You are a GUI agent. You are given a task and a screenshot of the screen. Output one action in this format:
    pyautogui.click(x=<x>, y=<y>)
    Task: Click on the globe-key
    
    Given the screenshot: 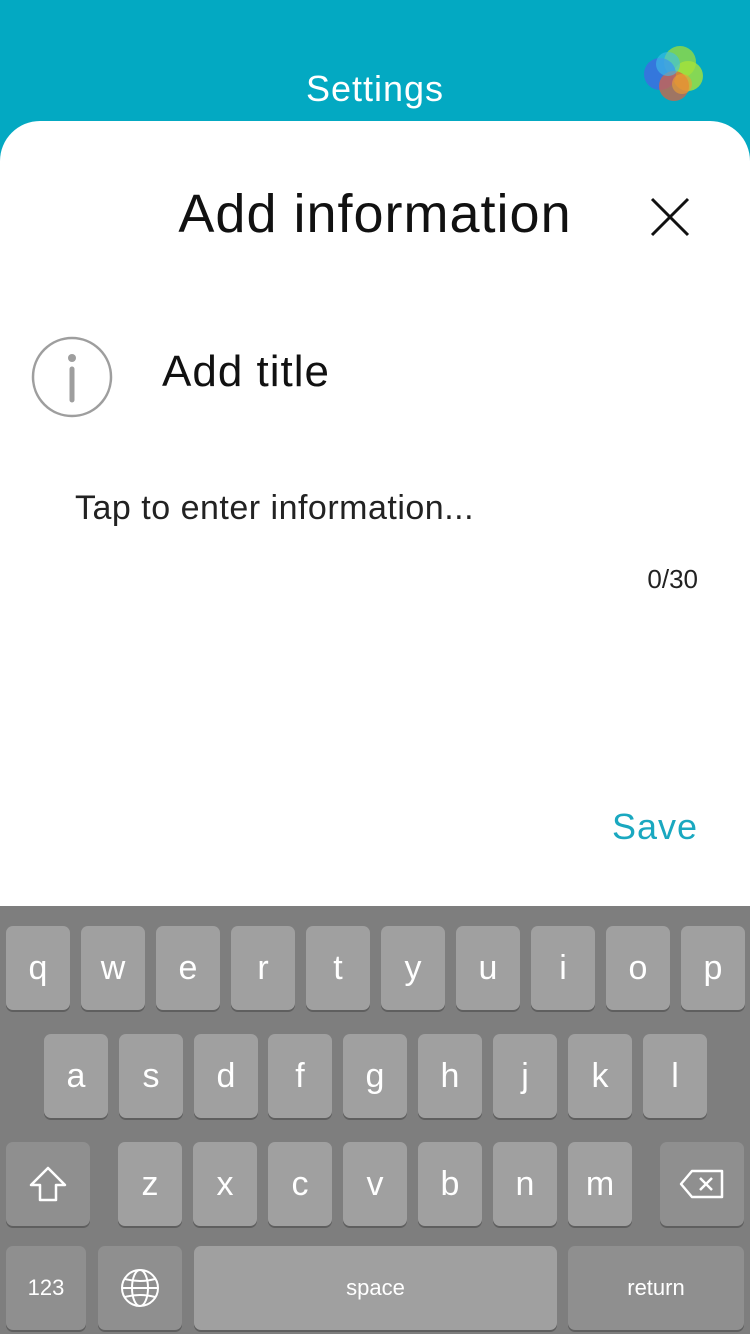 What is the action you would take?
    pyautogui.click(x=140, y=1288)
    